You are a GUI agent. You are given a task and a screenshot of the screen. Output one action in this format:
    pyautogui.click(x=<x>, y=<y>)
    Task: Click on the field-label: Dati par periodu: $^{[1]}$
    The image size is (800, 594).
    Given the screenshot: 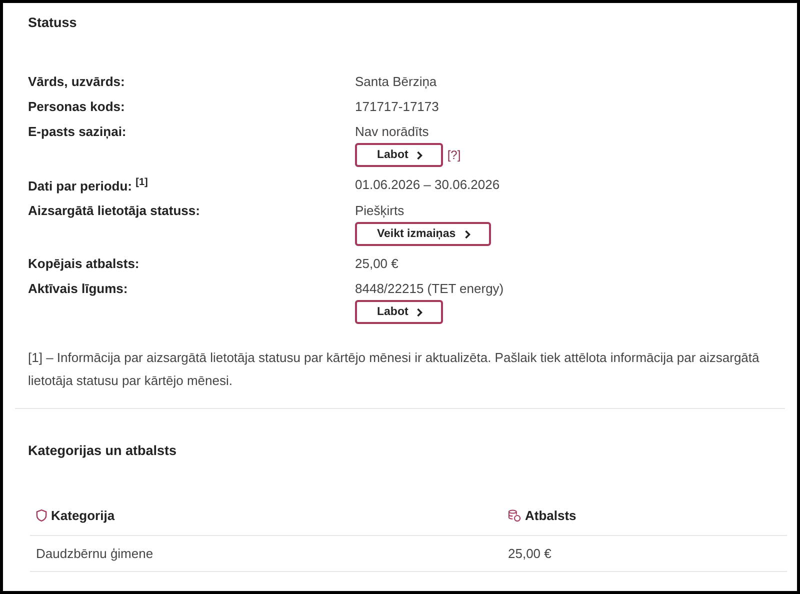 What is the action you would take?
    pyautogui.click(x=88, y=185)
    